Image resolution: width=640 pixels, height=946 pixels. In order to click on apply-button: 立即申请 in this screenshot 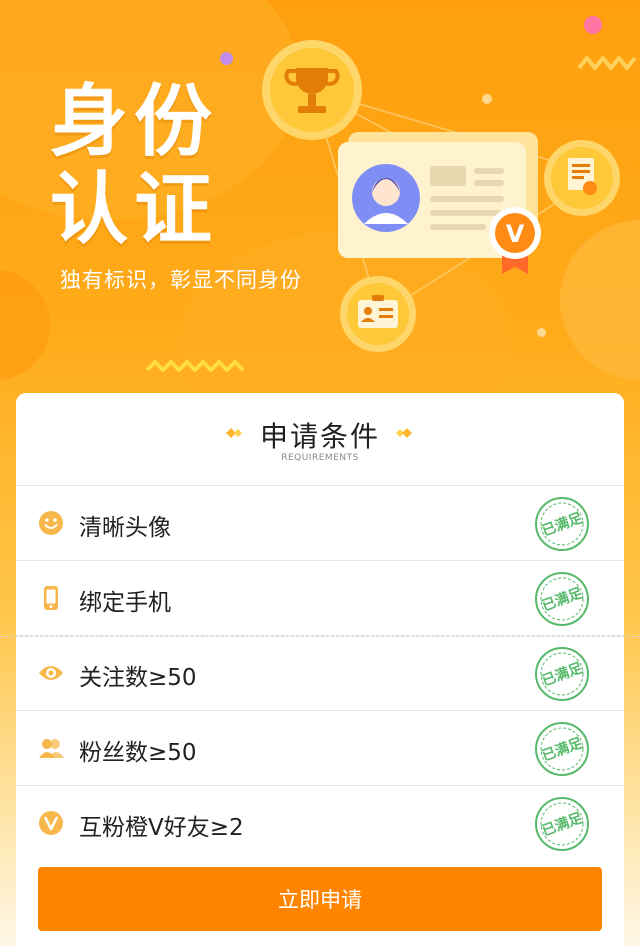, I will do `click(320, 899)`.